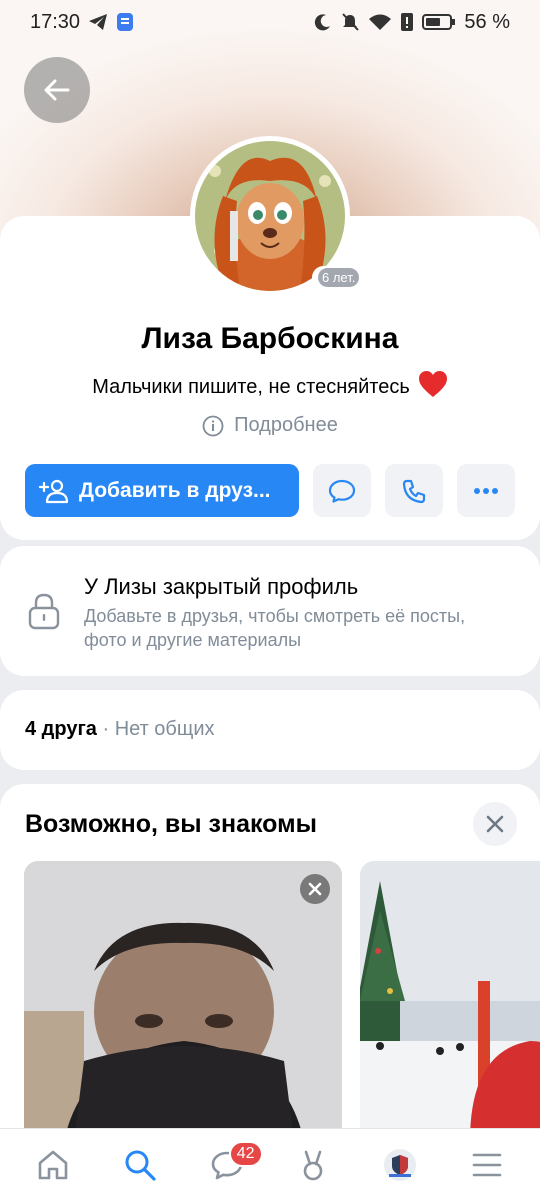 This screenshot has height=1200, width=540. Describe the element at coordinates (245, 1153) in the screenshot. I see `messages-badge: 42` at that location.